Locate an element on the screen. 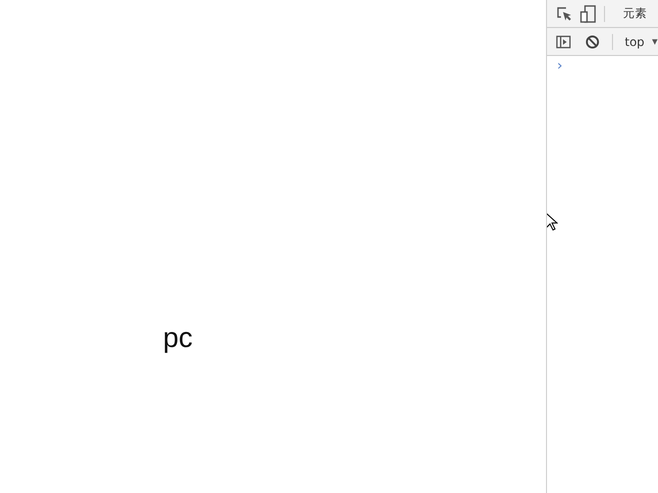 The image size is (658, 493). clear-icon is located at coordinates (592, 42).